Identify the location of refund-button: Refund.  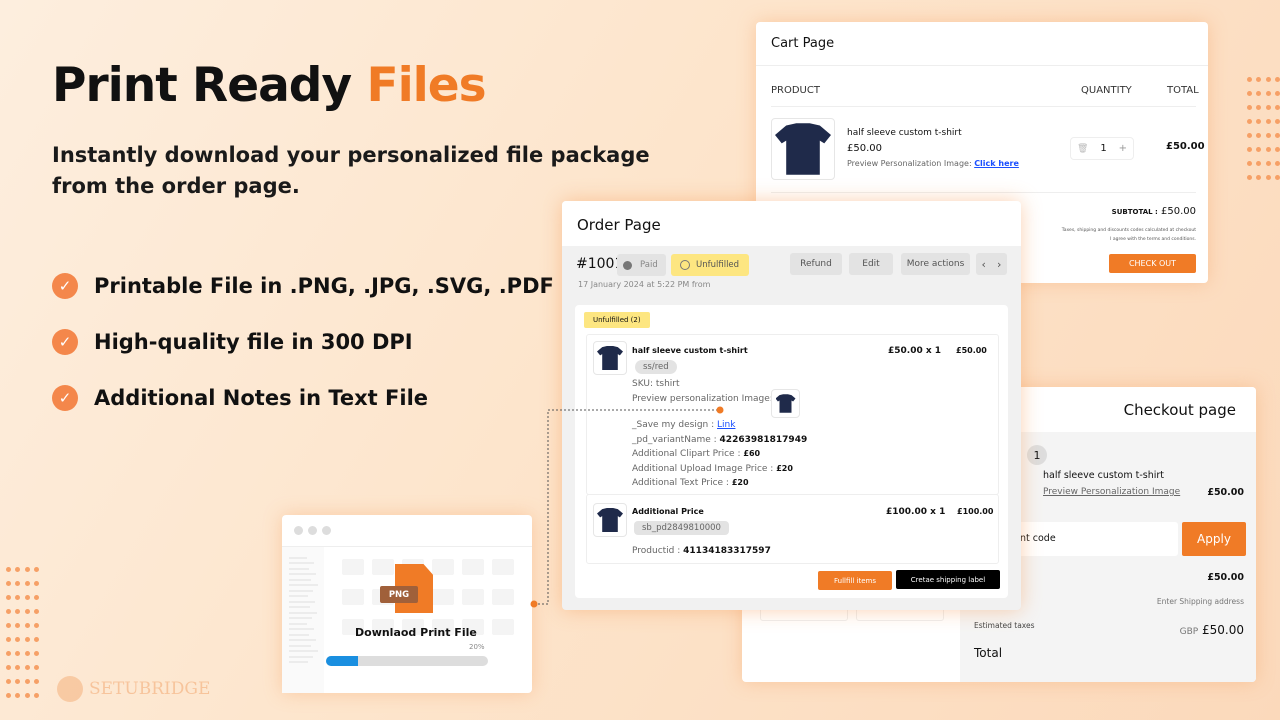
(816, 264).